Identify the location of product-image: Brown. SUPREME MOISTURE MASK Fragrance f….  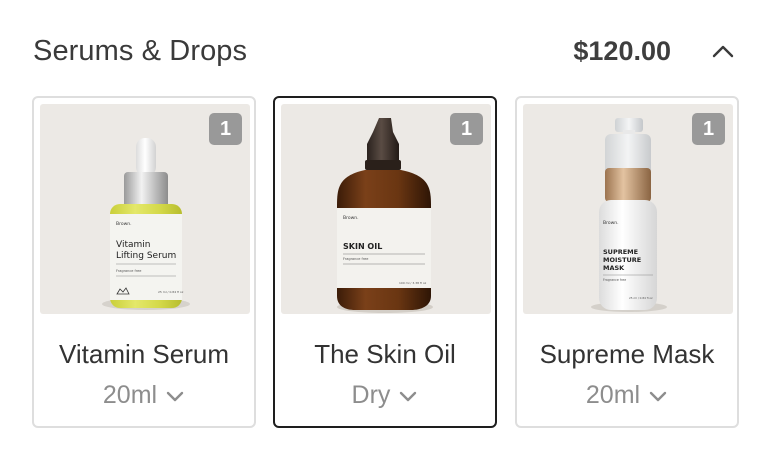
(628, 209).